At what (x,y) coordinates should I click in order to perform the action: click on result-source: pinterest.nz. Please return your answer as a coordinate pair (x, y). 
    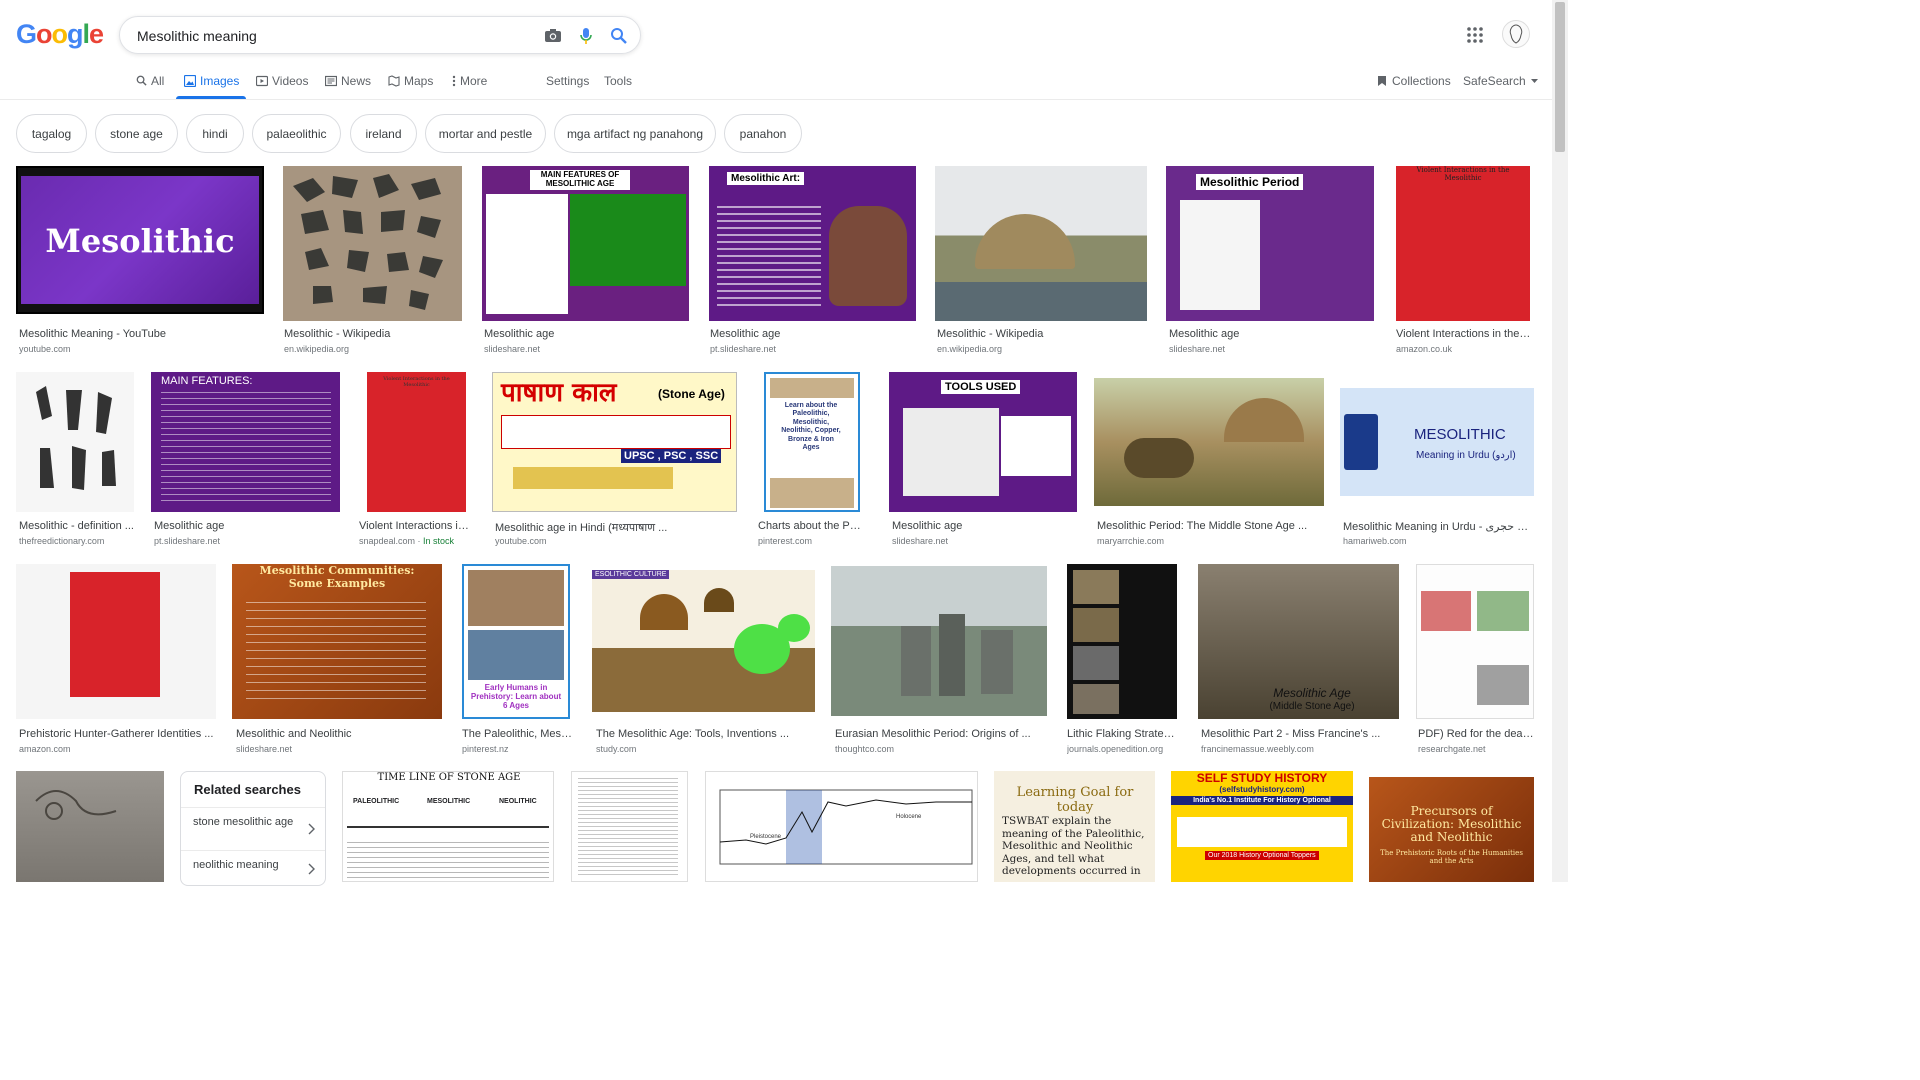
    Looking at the image, I should click on (485, 749).